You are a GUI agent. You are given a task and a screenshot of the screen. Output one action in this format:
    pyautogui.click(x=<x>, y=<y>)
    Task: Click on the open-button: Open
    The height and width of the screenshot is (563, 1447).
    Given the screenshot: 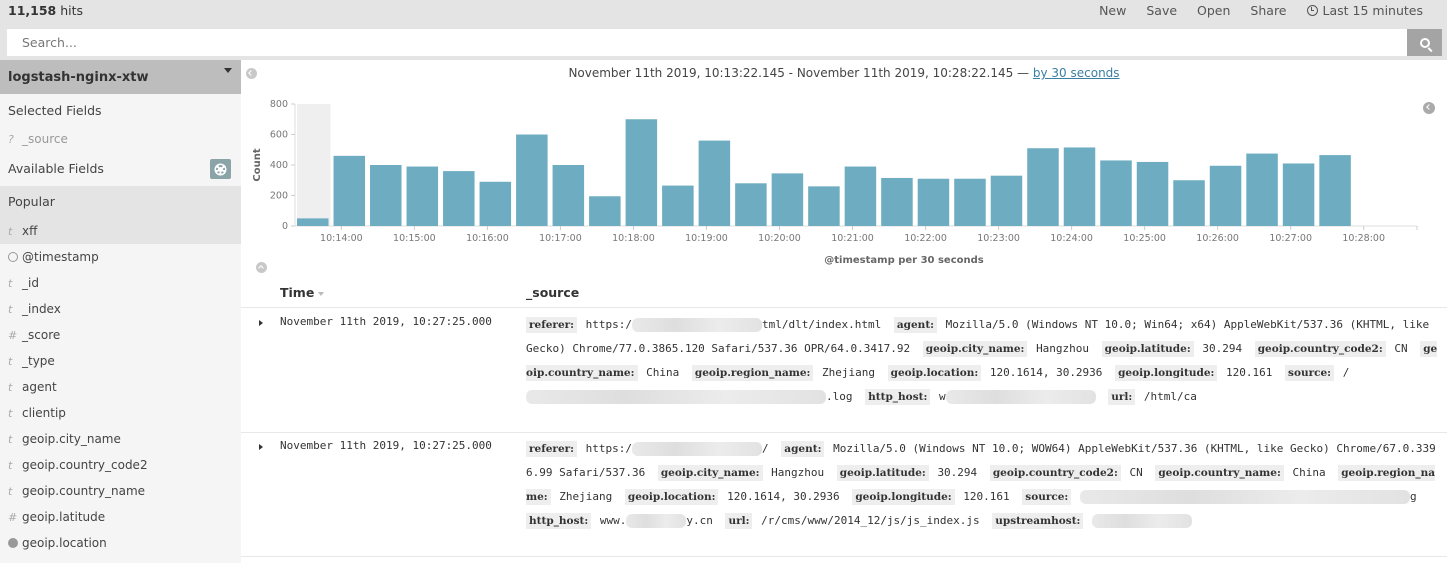 What is the action you would take?
    pyautogui.click(x=1213, y=10)
    